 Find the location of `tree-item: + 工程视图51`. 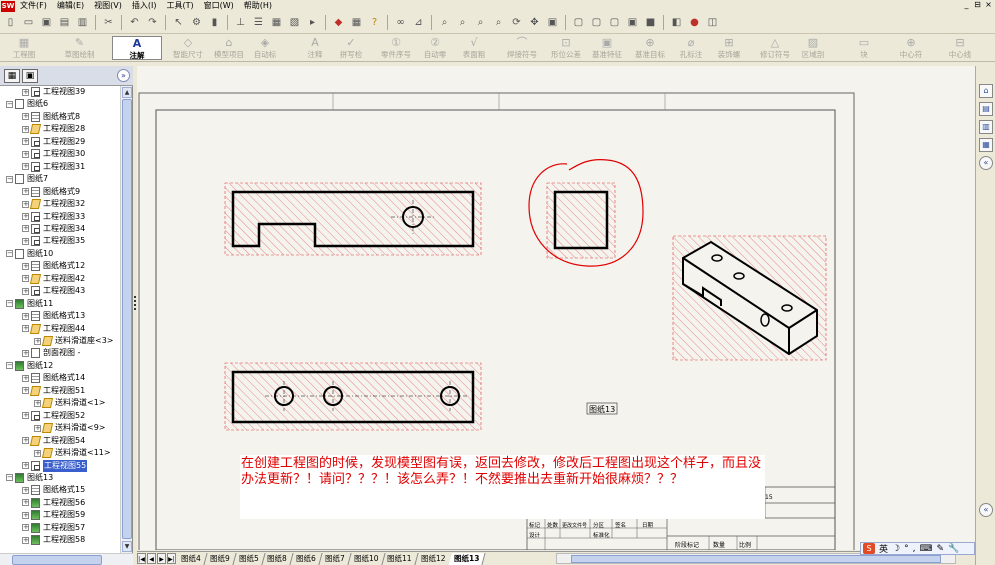

tree-item: + 工程视图51 is located at coordinates (53, 391).